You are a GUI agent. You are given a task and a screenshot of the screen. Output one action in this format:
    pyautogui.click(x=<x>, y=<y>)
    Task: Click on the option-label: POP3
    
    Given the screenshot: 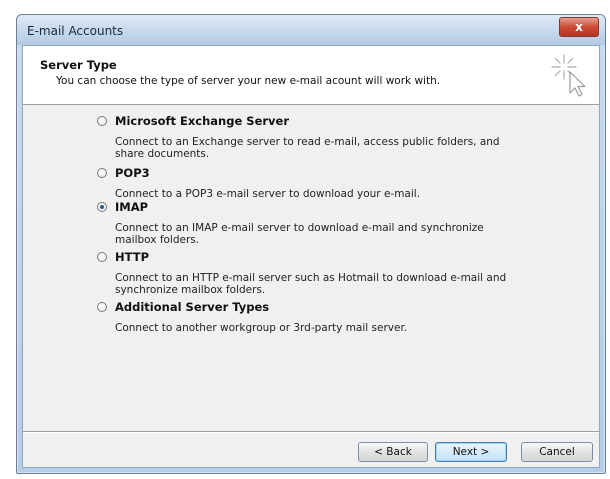 What is the action you would take?
    pyautogui.click(x=132, y=173)
    